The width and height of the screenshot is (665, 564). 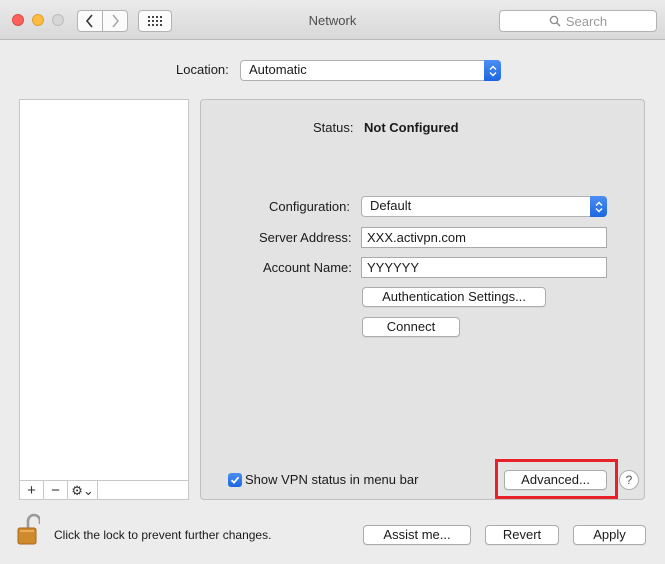 What do you see at coordinates (32, 490) in the screenshot?
I see `add-service-button: +` at bounding box center [32, 490].